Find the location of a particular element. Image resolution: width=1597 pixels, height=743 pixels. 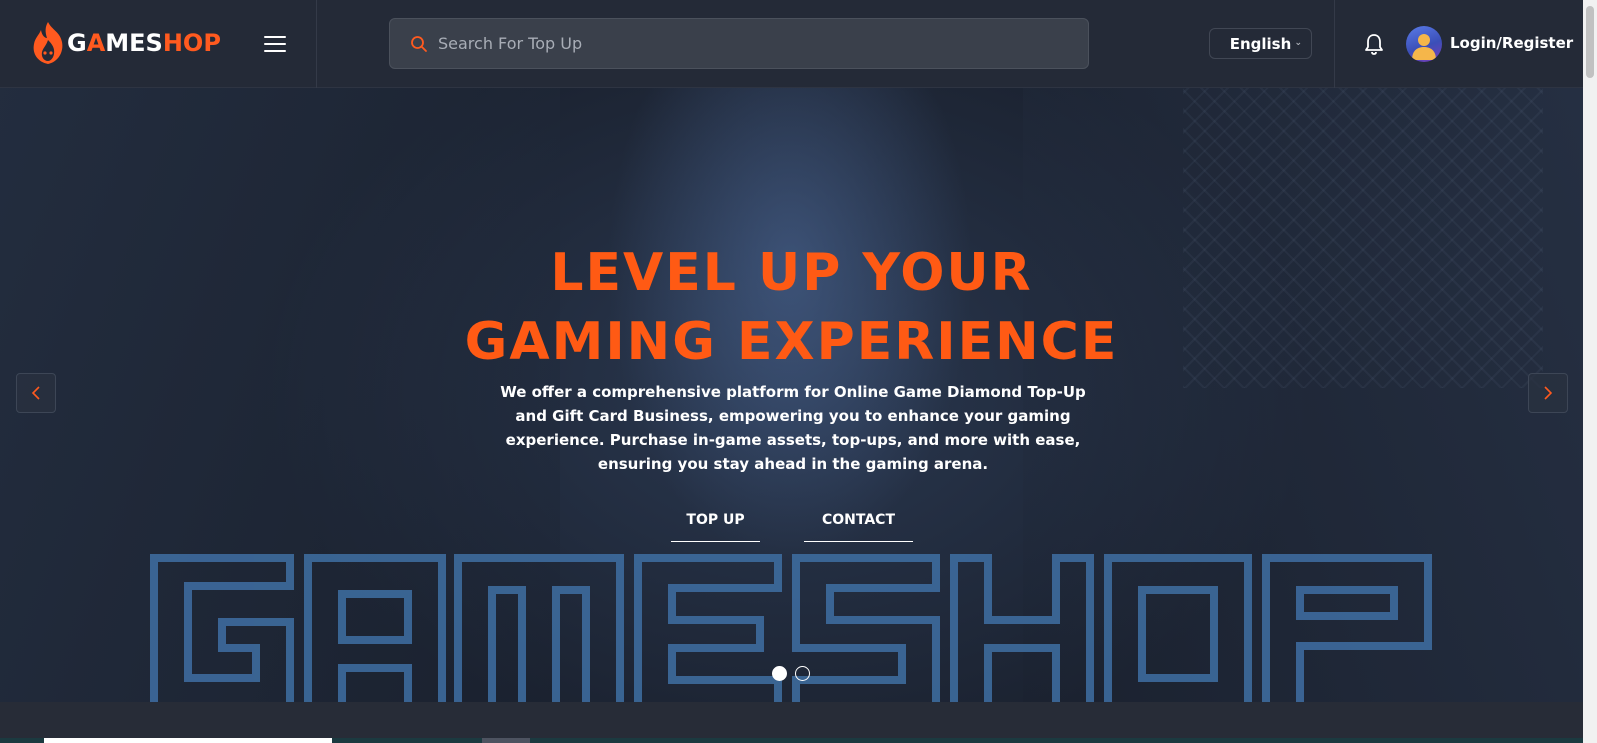

logo-text-hop: HOP is located at coordinates (191, 43).